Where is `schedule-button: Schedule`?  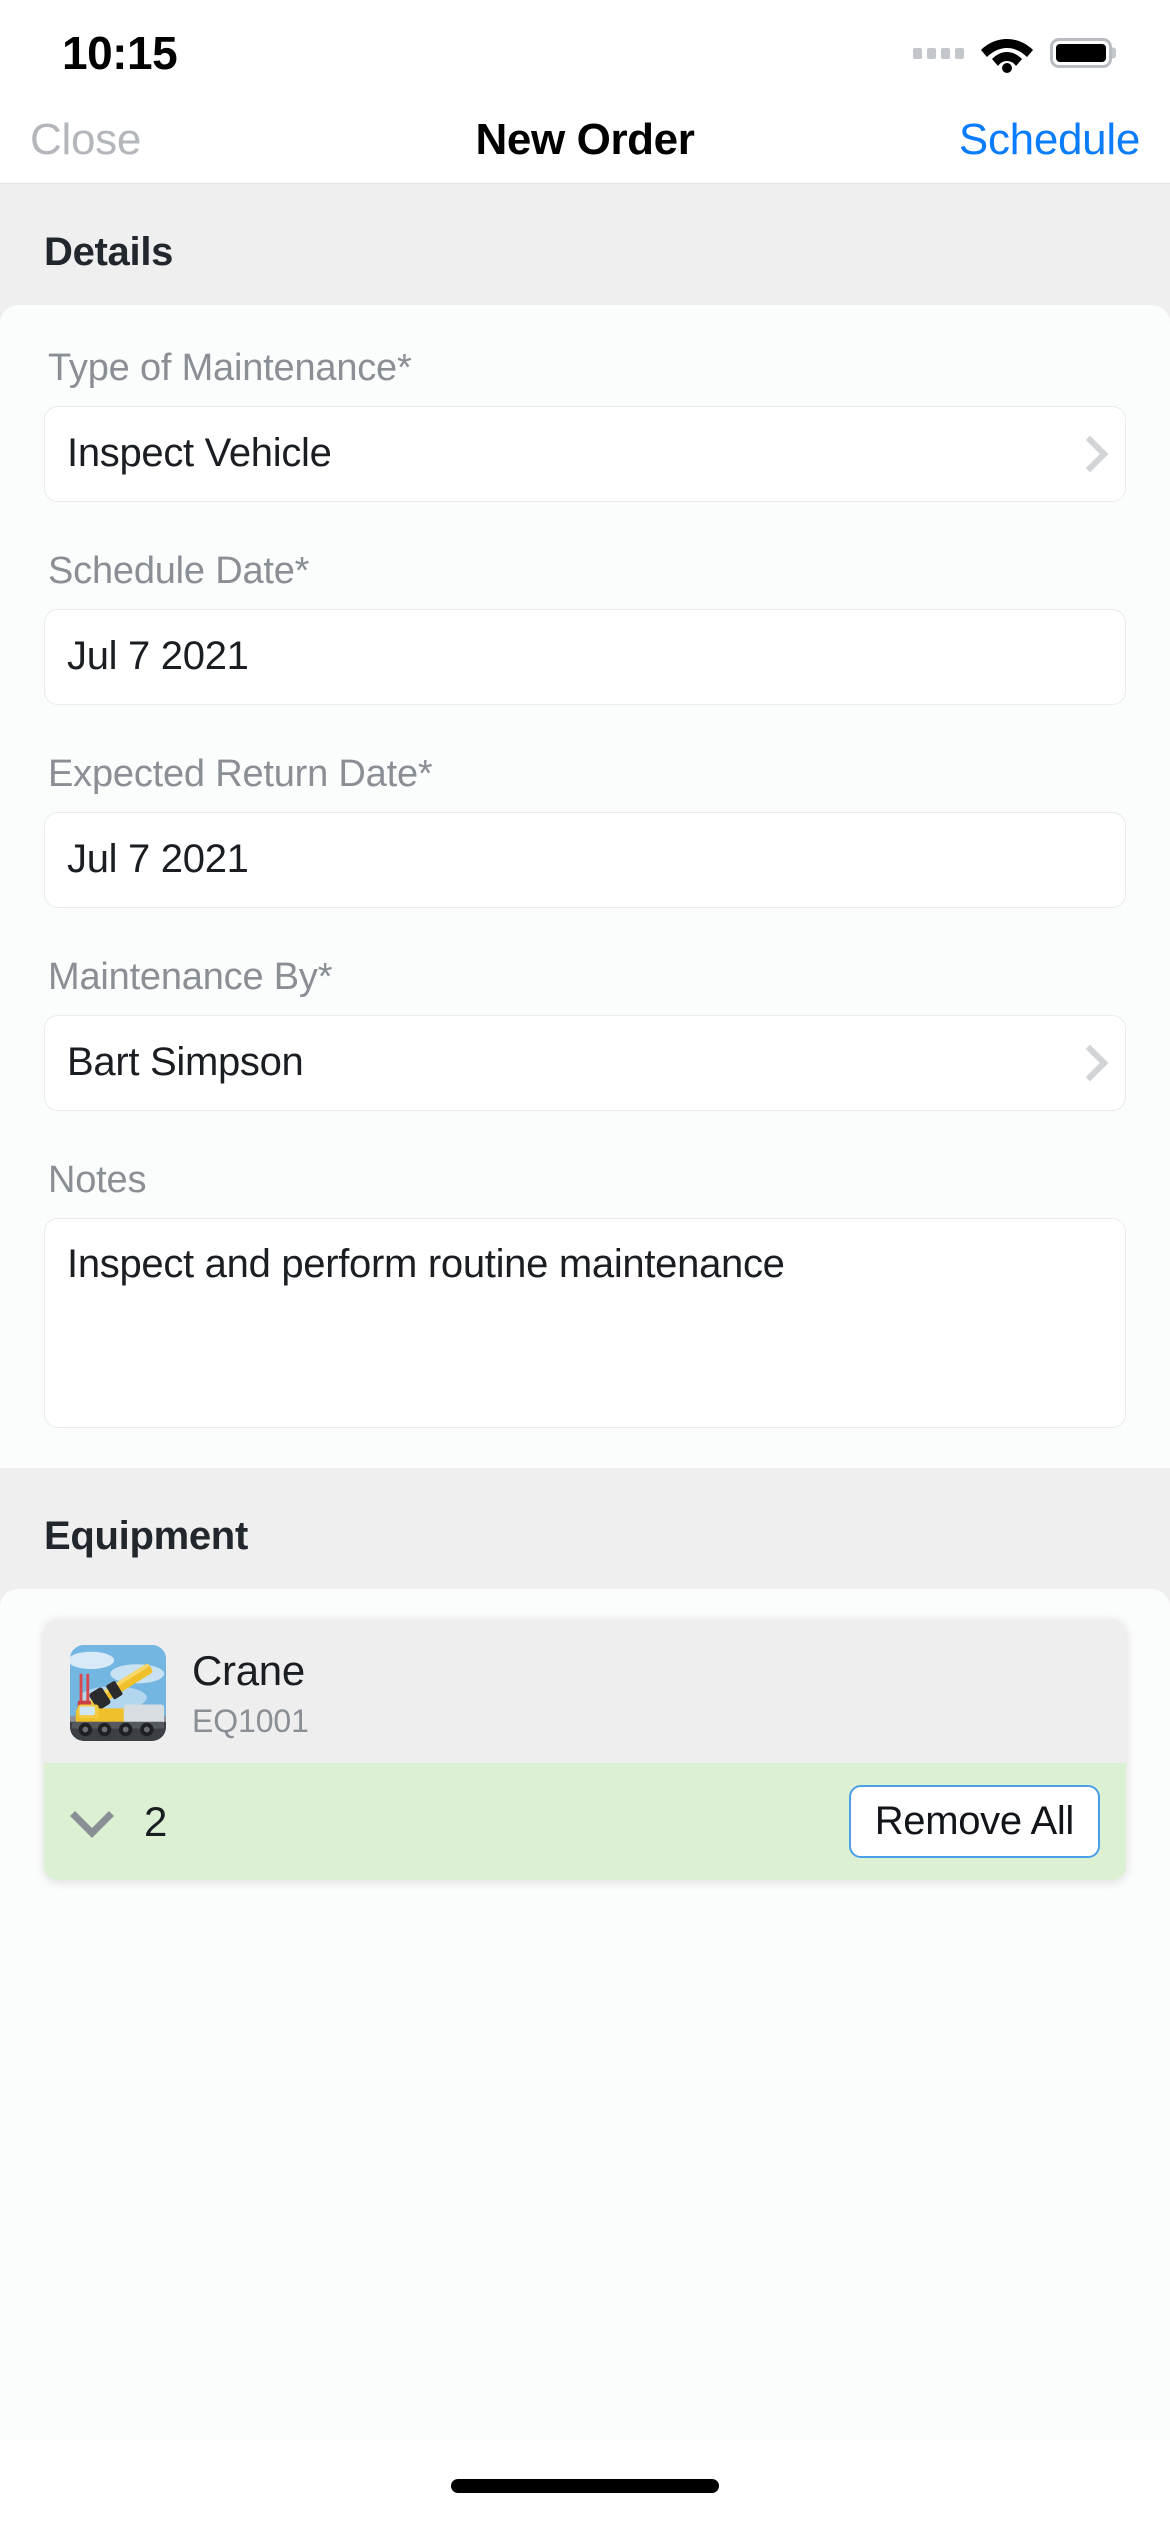 schedule-button: Schedule is located at coordinates (1049, 140).